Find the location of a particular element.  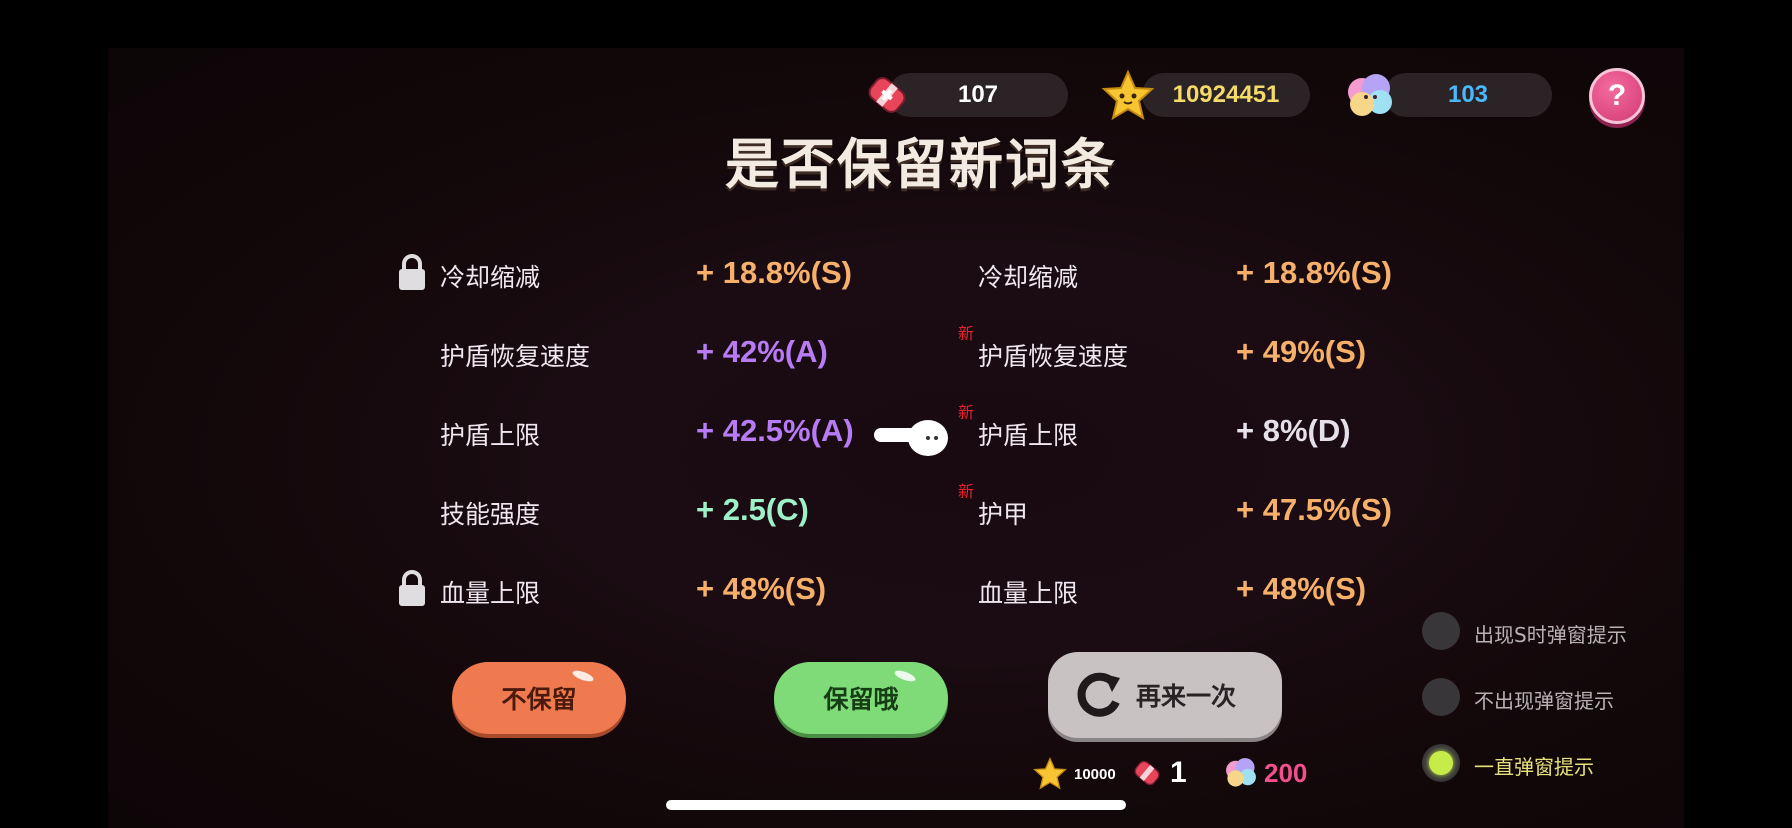

option-label: 出现S时弹窗提示 is located at coordinates (1550, 633).